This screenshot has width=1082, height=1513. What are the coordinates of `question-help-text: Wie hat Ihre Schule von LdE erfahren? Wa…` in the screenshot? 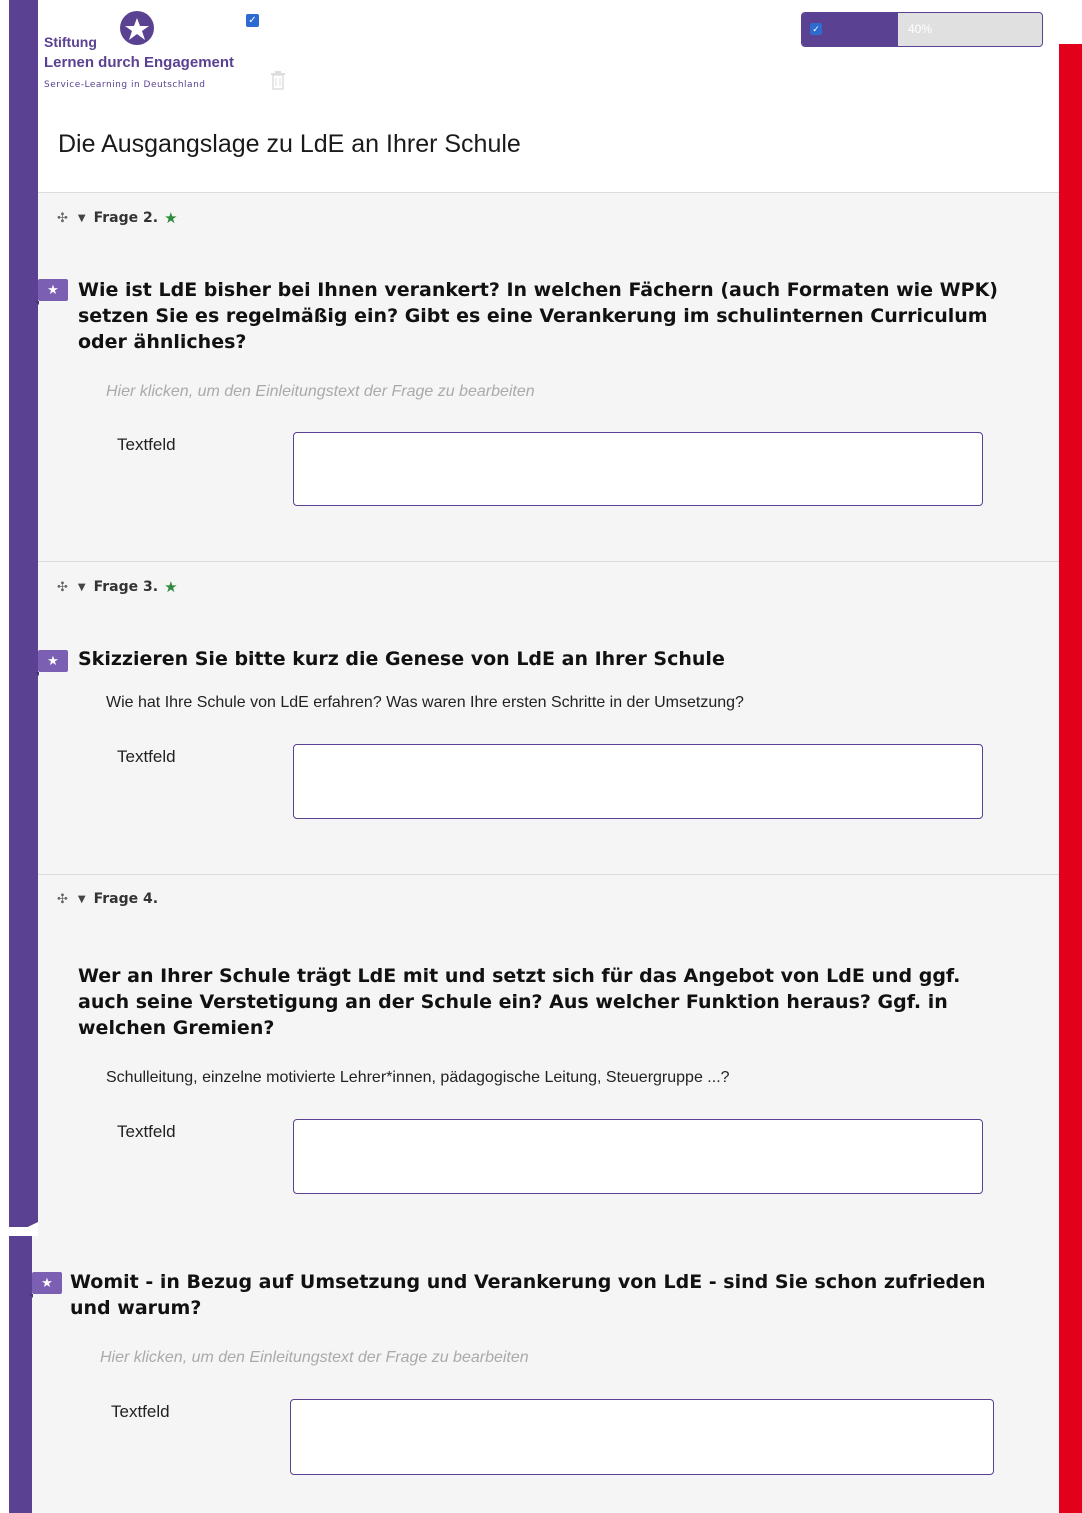 It's located at (425, 703).